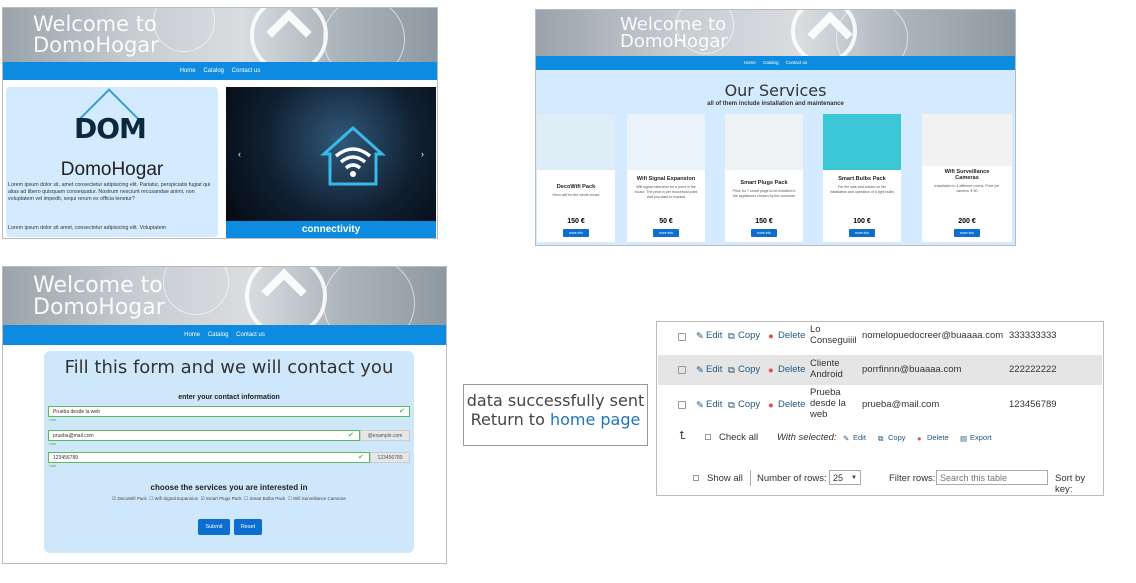 Image resolution: width=1136 pixels, height=583 pixels. What do you see at coordinates (110, 118) in the screenshot?
I see `domohogar-logo: DOM` at bounding box center [110, 118].